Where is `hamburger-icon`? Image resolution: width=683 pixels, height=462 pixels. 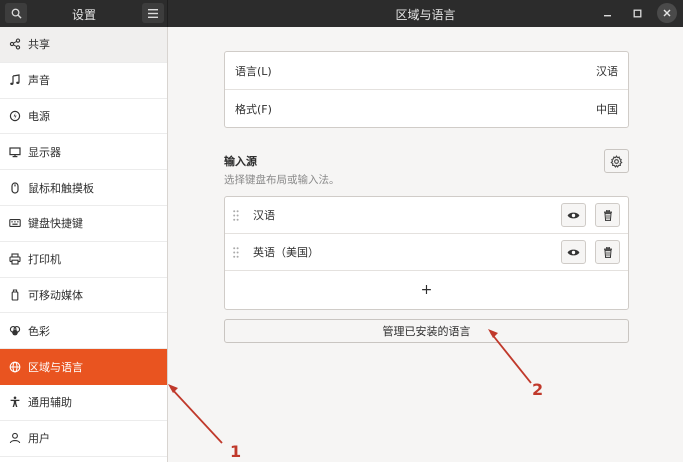
hamburger-icon is located at coordinates (153, 13).